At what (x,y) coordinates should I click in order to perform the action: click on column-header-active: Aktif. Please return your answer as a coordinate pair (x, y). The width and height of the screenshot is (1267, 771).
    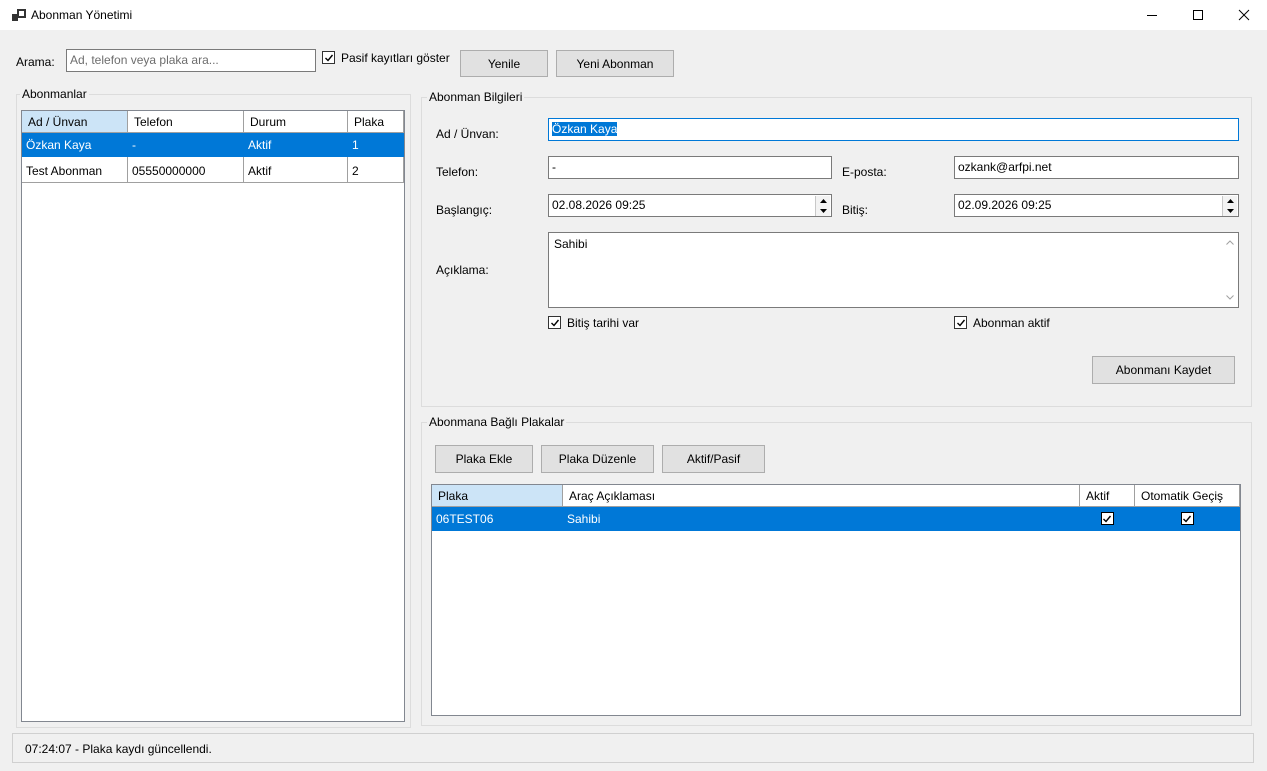
    Looking at the image, I should click on (1107, 496).